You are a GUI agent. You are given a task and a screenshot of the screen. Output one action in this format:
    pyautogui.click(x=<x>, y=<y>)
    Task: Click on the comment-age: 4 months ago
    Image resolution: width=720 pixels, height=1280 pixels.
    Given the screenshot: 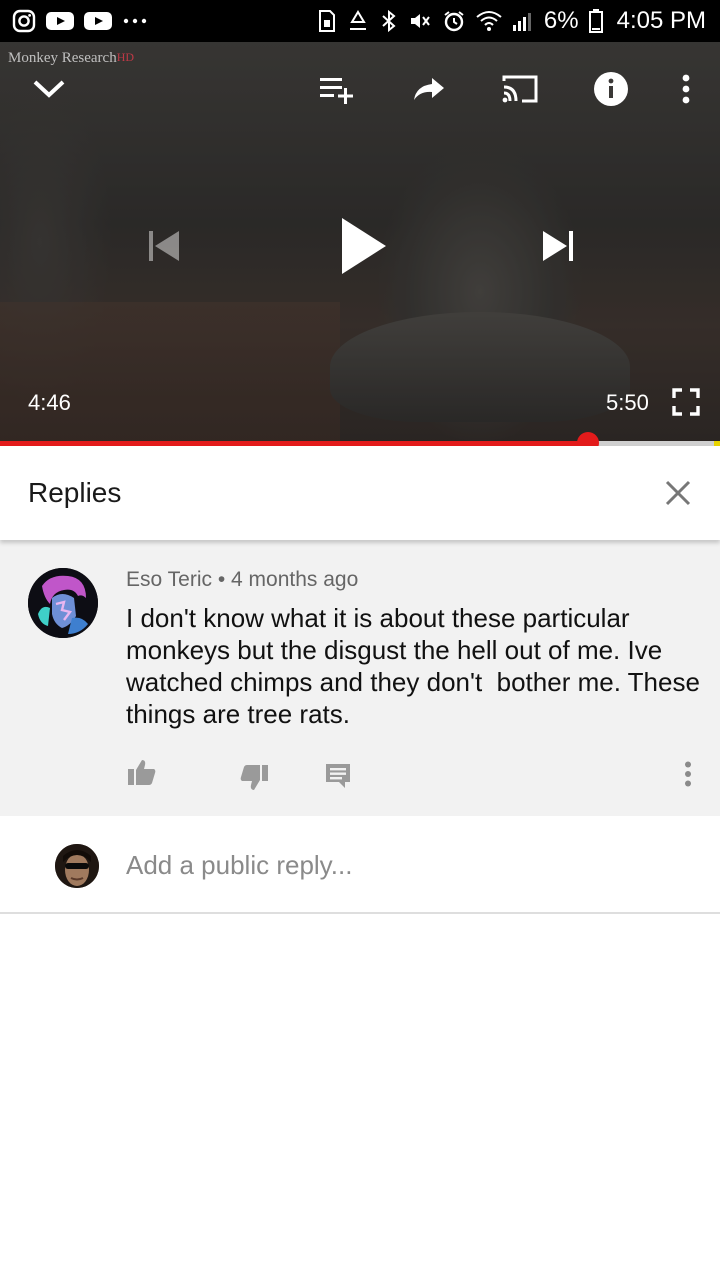 What is the action you would take?
    pyautogui.click(x=295, y=579)
    